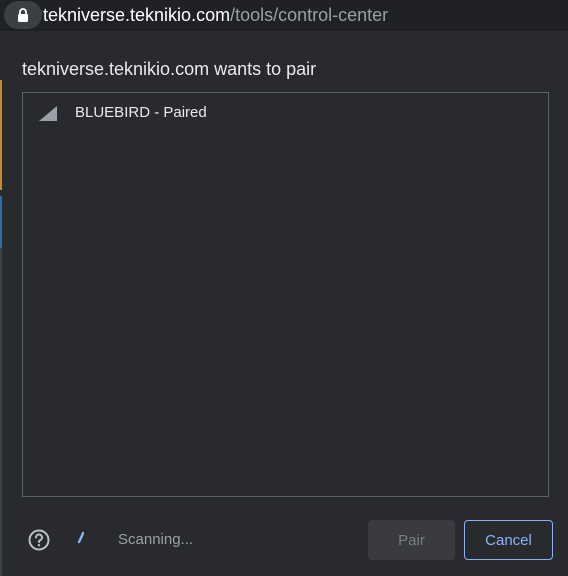 The image size is (568, 576). I want to click on pair-button: Pair, so click(411, 540).